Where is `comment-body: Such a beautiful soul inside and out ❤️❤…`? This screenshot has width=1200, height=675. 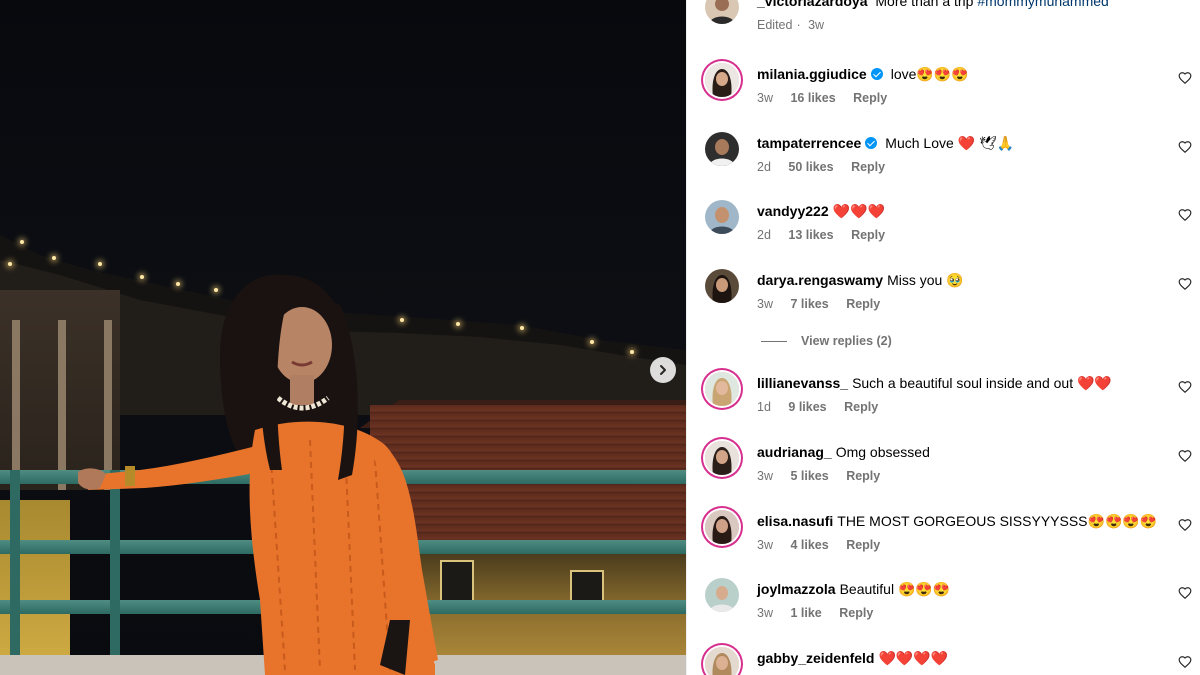 comment-body: Such a beautiful soul inside and out ❤️❤… is located at coordinates (982, 383).